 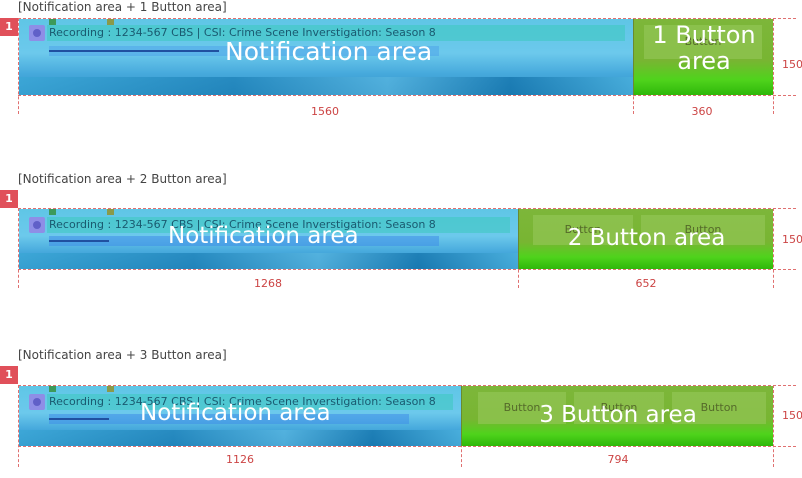 What do you see at coordinates (702, 111) in the screenshot?
I see `width-label-right: 360` at bounding box center [702, 111].